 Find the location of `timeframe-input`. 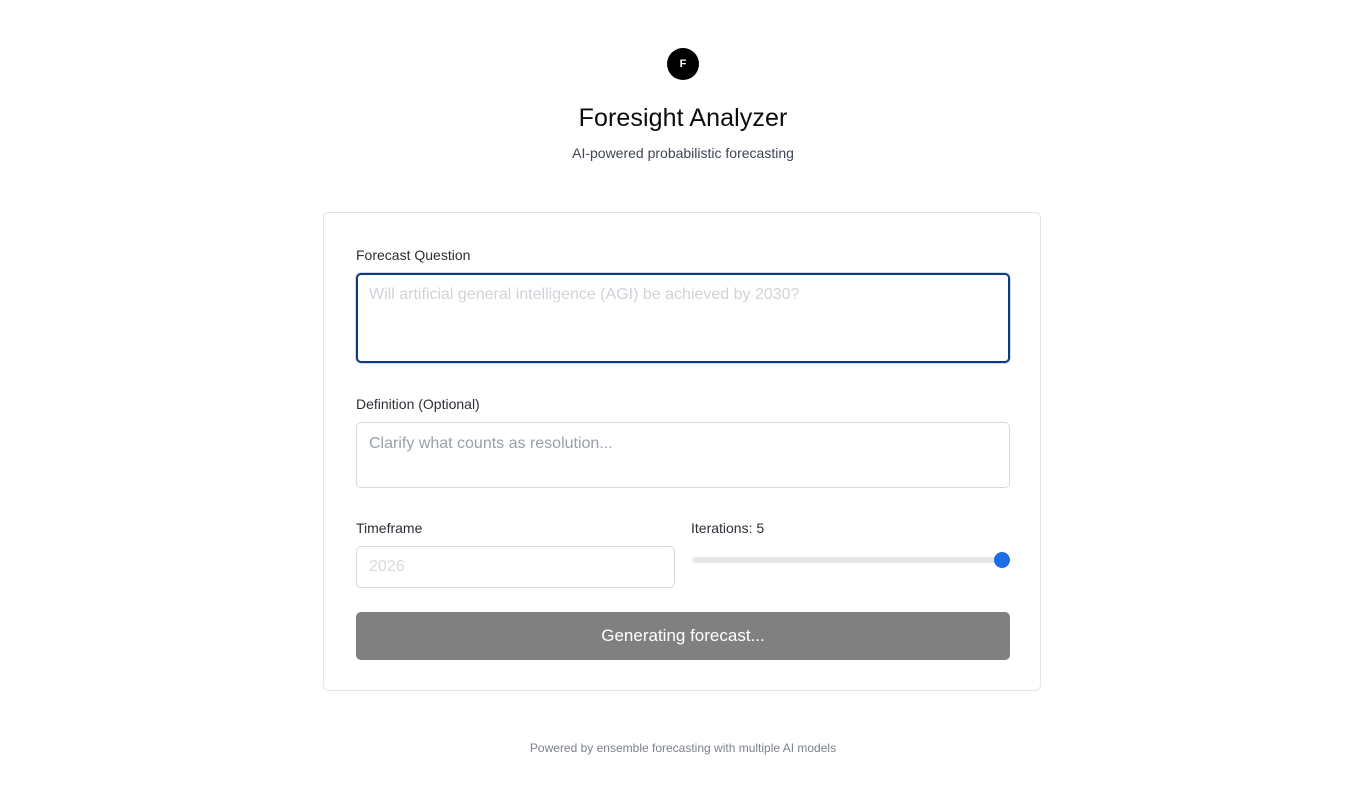

timeframe-input is located at coordinates (515, 567).